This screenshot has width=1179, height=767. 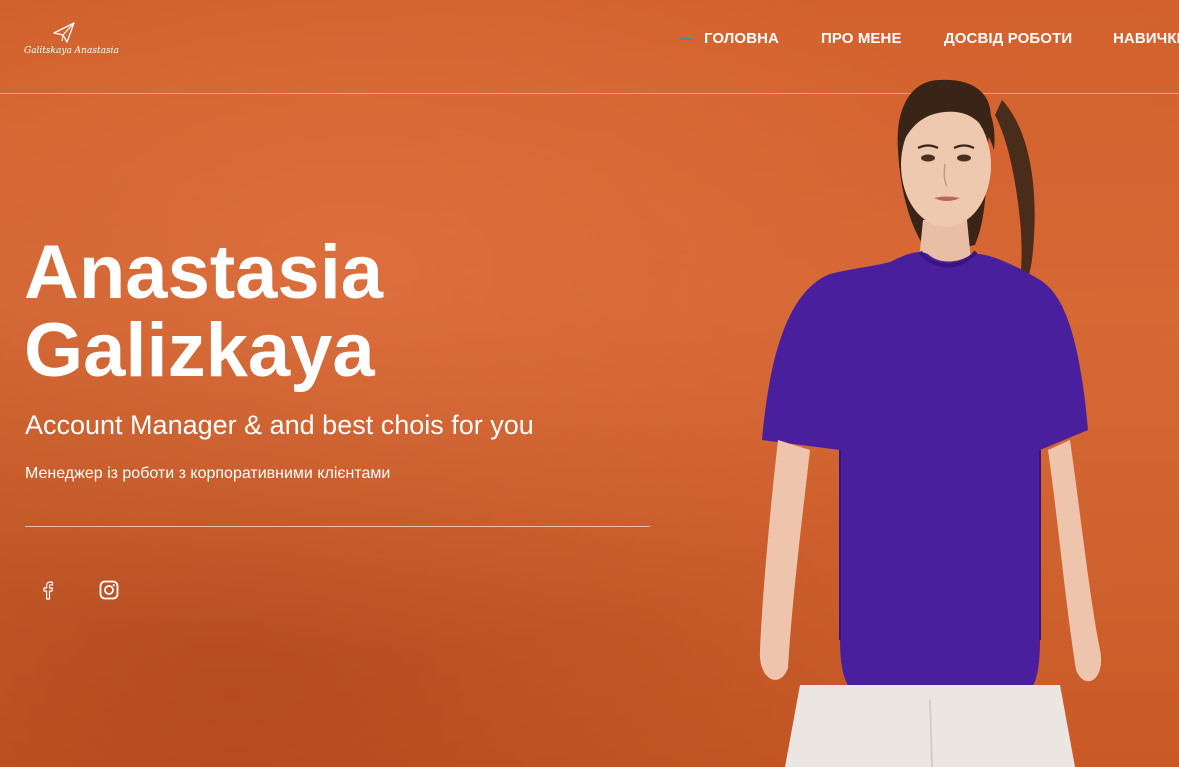 I want to click on instagram-link, so click(x=109, y=590).